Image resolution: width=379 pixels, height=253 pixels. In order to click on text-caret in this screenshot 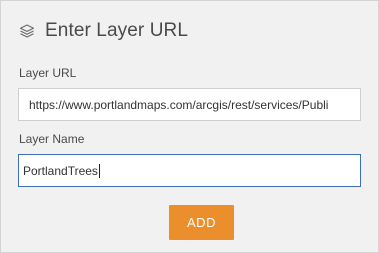, I will do `click(99, 170)`.